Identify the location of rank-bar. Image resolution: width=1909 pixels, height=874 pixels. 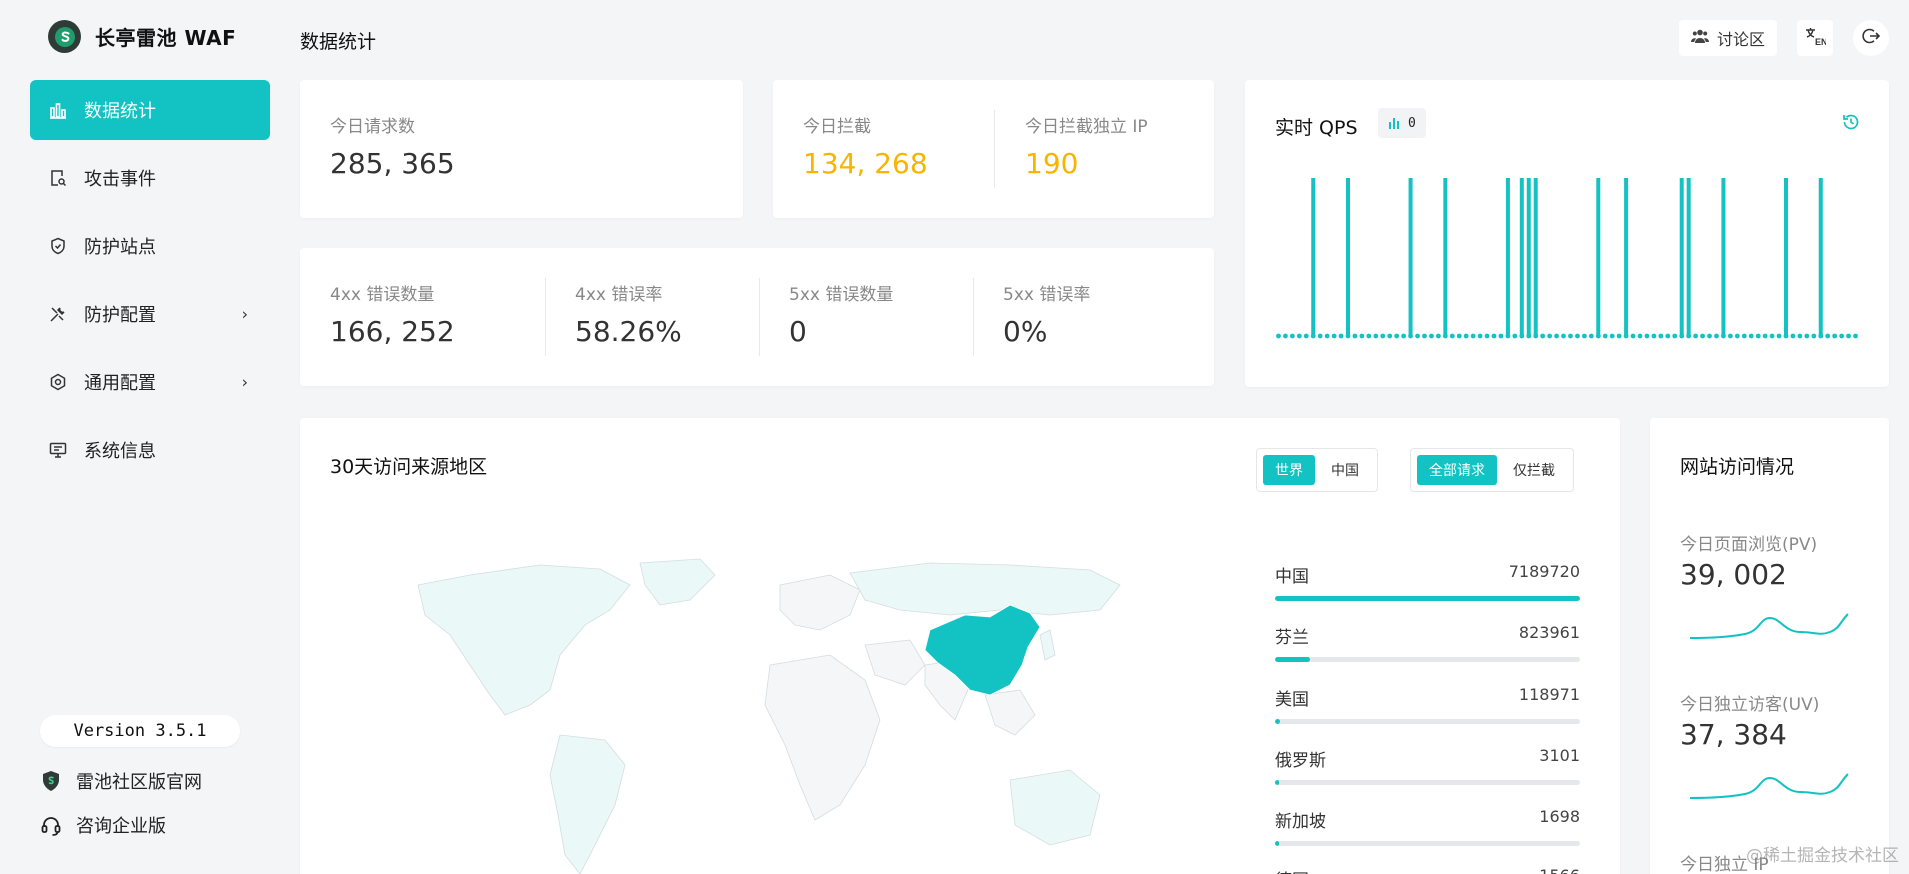
(1427, 598).